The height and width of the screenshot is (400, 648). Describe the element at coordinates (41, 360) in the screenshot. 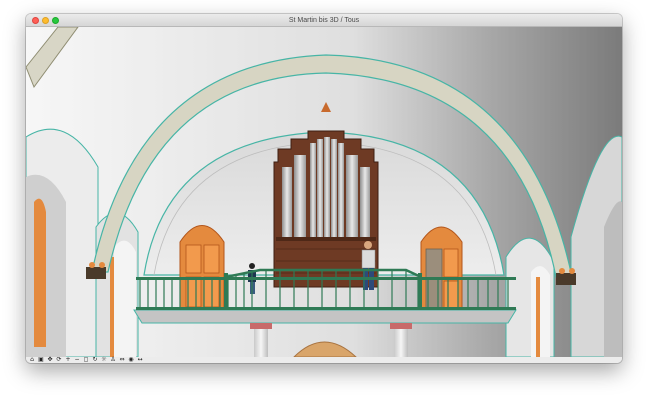

I see `camera-icon: ▣` at that location.